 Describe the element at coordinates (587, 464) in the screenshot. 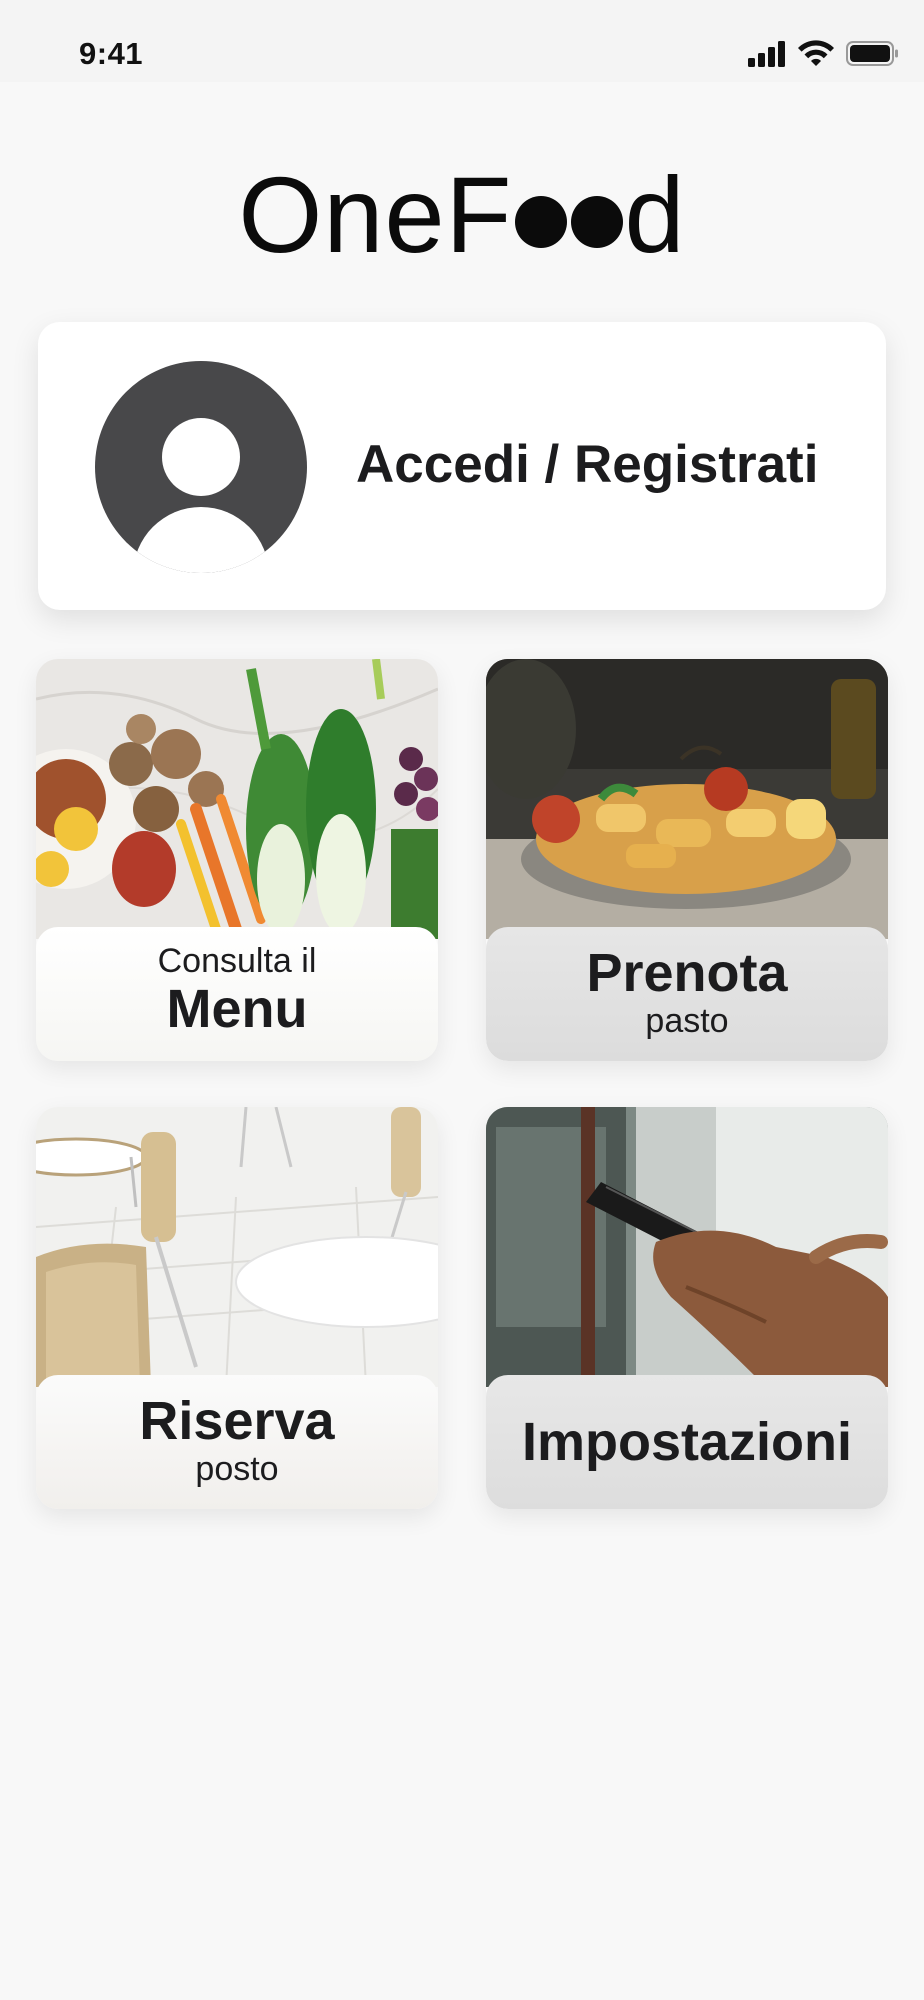

I see `login-register-label: Accedi / Registrati` at that location.